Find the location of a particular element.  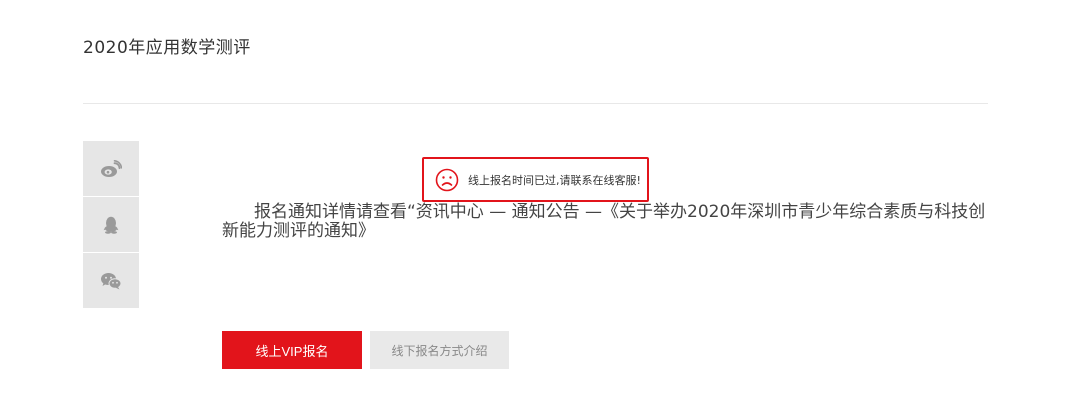

sad-face-icon is located at coordinates (447, 179).